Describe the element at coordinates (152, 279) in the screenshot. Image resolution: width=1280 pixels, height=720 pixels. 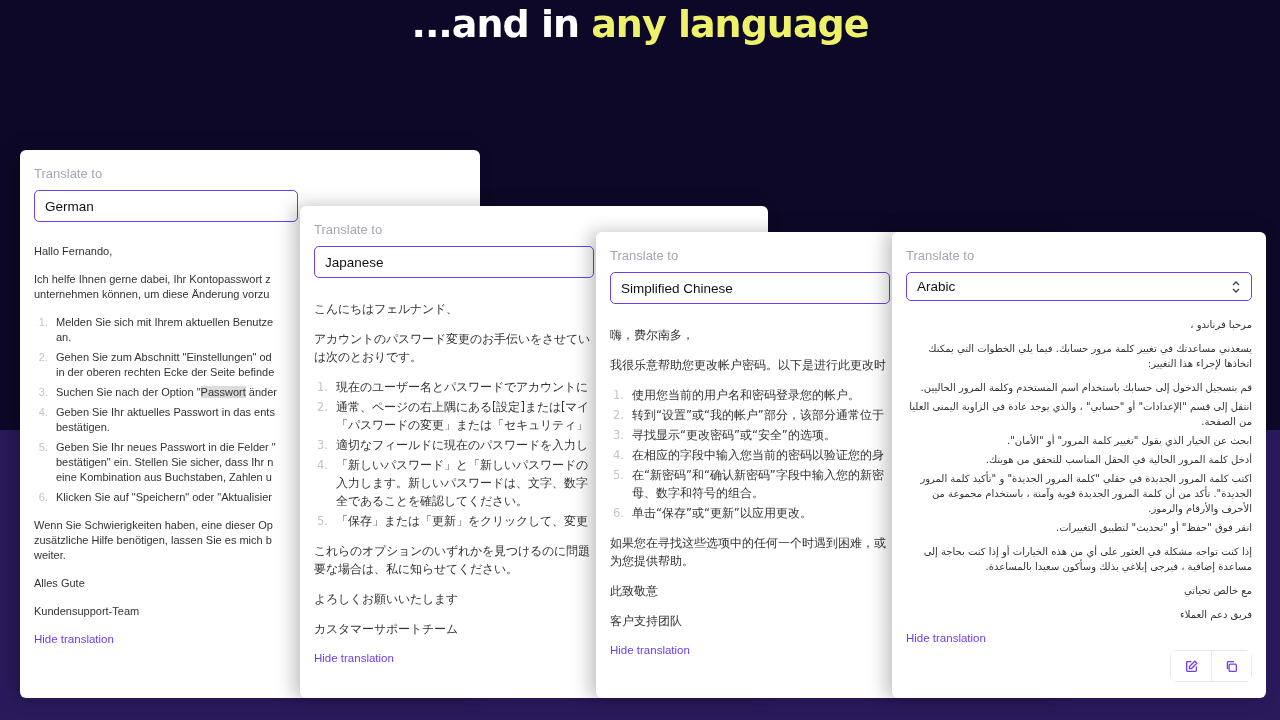
I see `message-line: Ich helfe Ihnen gerne dabei, Ihr Kontopasswort z` at that location.